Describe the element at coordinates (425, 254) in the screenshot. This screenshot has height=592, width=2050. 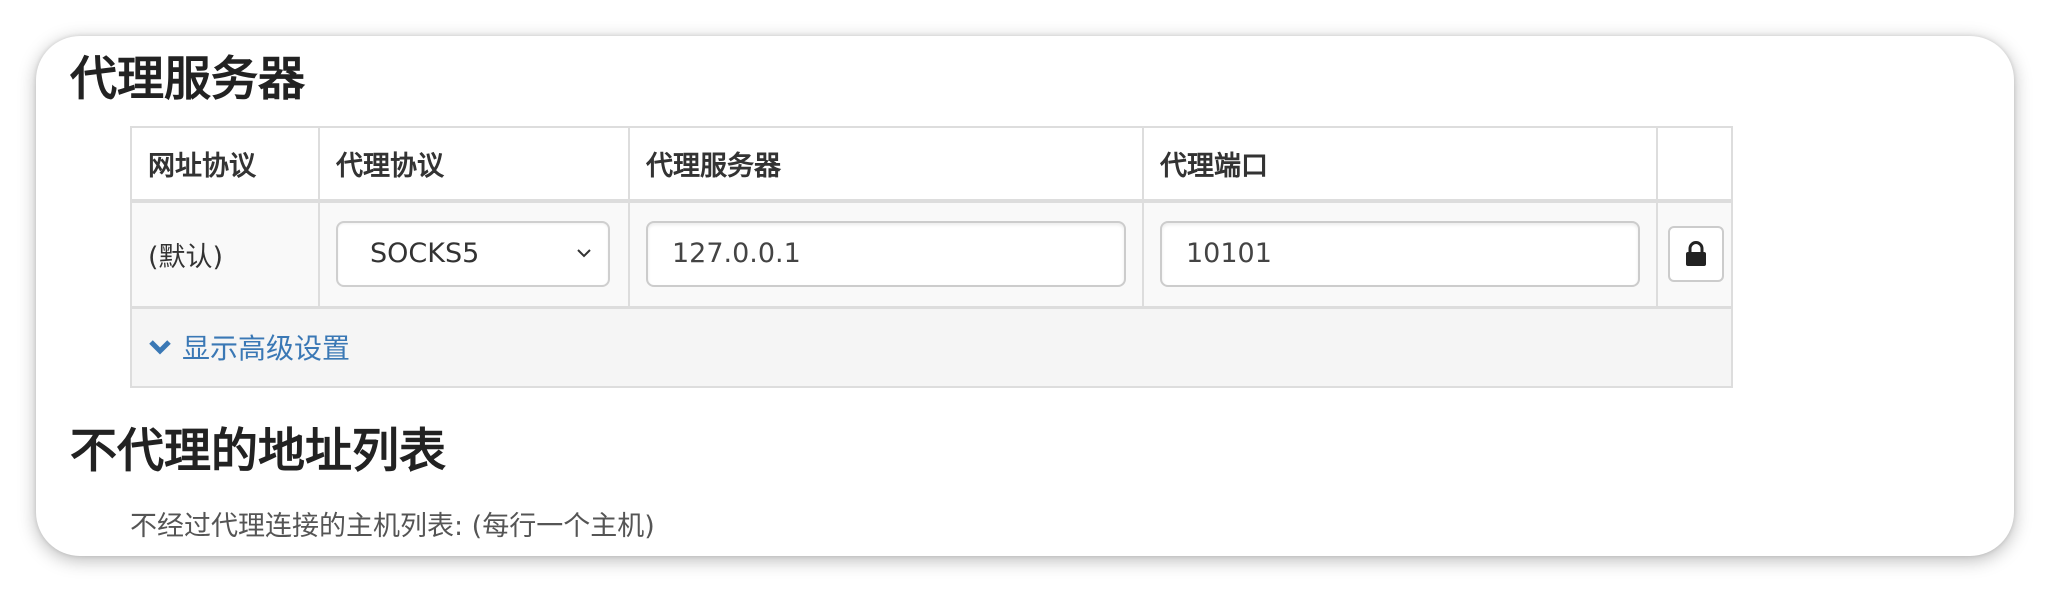
I see `proxy-protocol-value: SOCKS5` at that location.